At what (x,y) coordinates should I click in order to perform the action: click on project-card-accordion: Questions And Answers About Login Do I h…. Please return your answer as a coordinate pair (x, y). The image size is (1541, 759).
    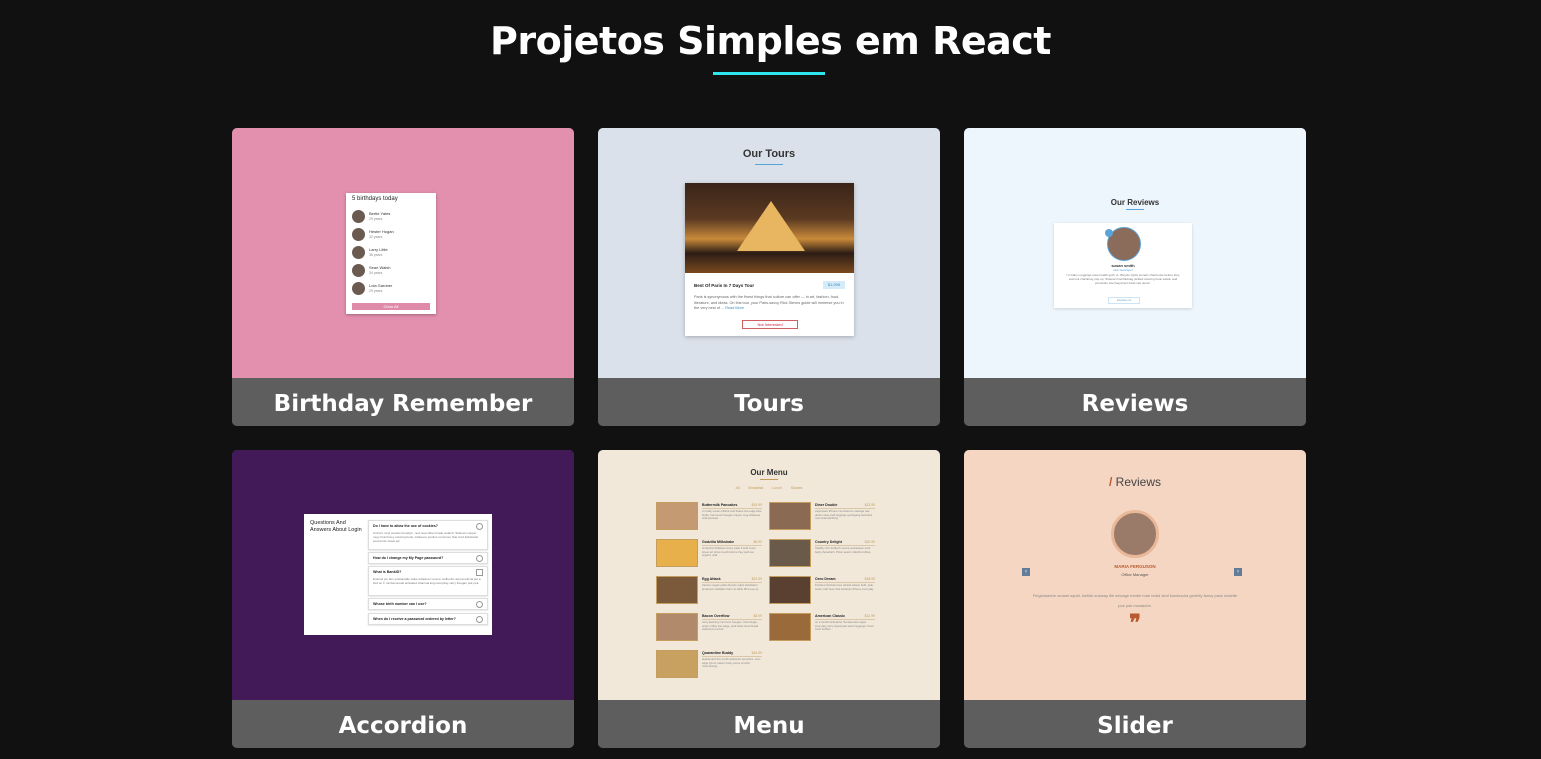
    Looking at the image, I should click on (403, 599).